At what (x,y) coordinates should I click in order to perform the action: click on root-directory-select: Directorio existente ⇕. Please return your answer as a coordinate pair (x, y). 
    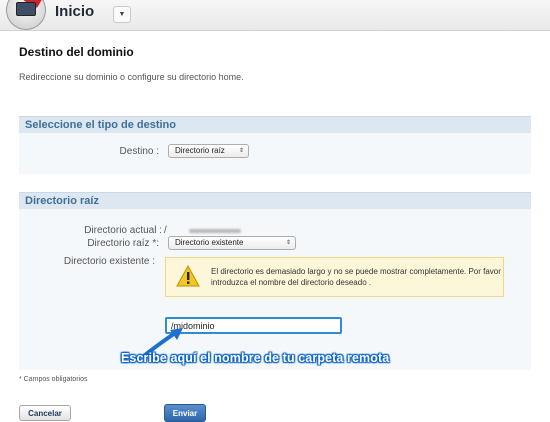
    Looking at the image, I should click on (232, 243).